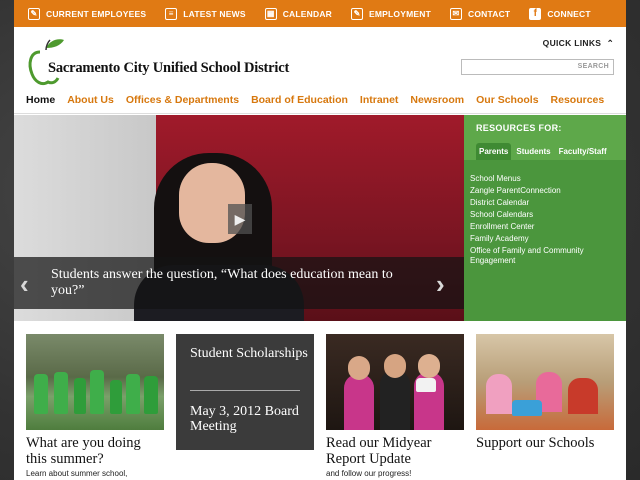 The height and width of the screenshot is (480, 640). What do you see at coordinates (545, 227) in the screenshot?
I see `resource-link: Enrollment Center` at bounding box center [545, 227].